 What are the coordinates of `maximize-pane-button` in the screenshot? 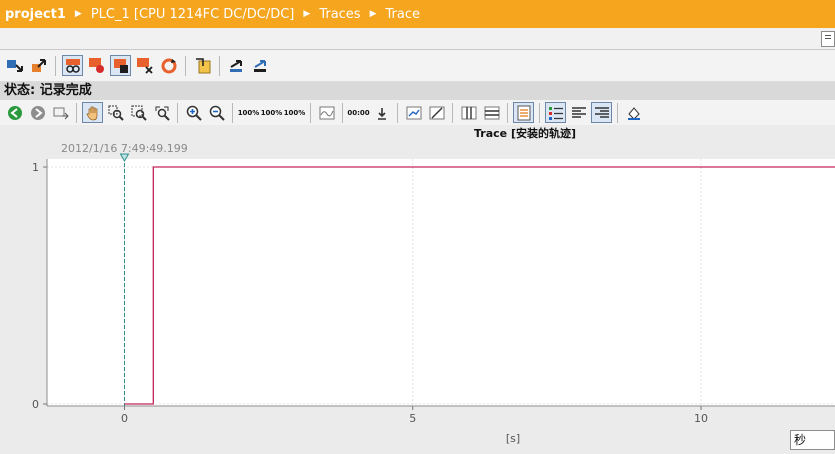 It's located at (828, 39).